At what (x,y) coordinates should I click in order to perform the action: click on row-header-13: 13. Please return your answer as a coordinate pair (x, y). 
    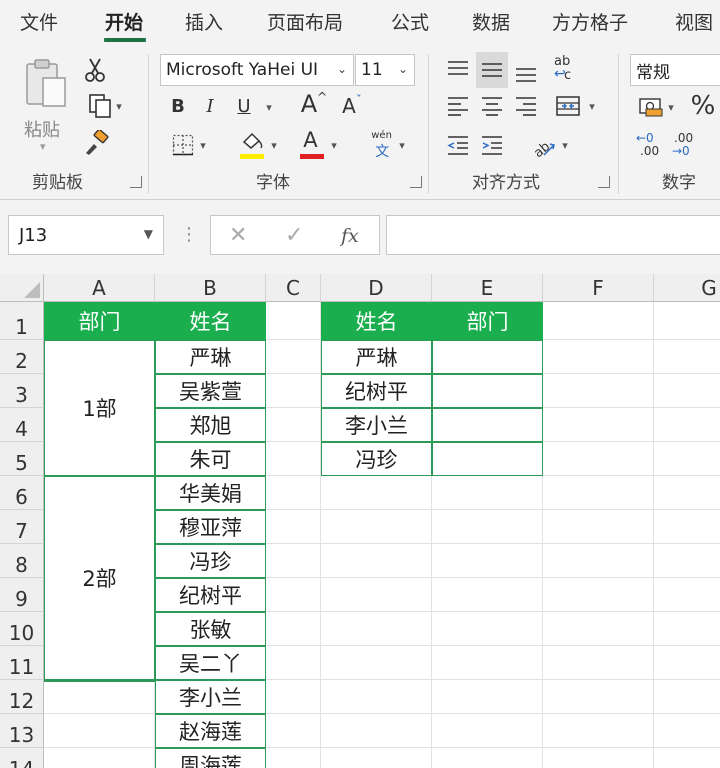
    Looking at the image, I should click on (22, 731).